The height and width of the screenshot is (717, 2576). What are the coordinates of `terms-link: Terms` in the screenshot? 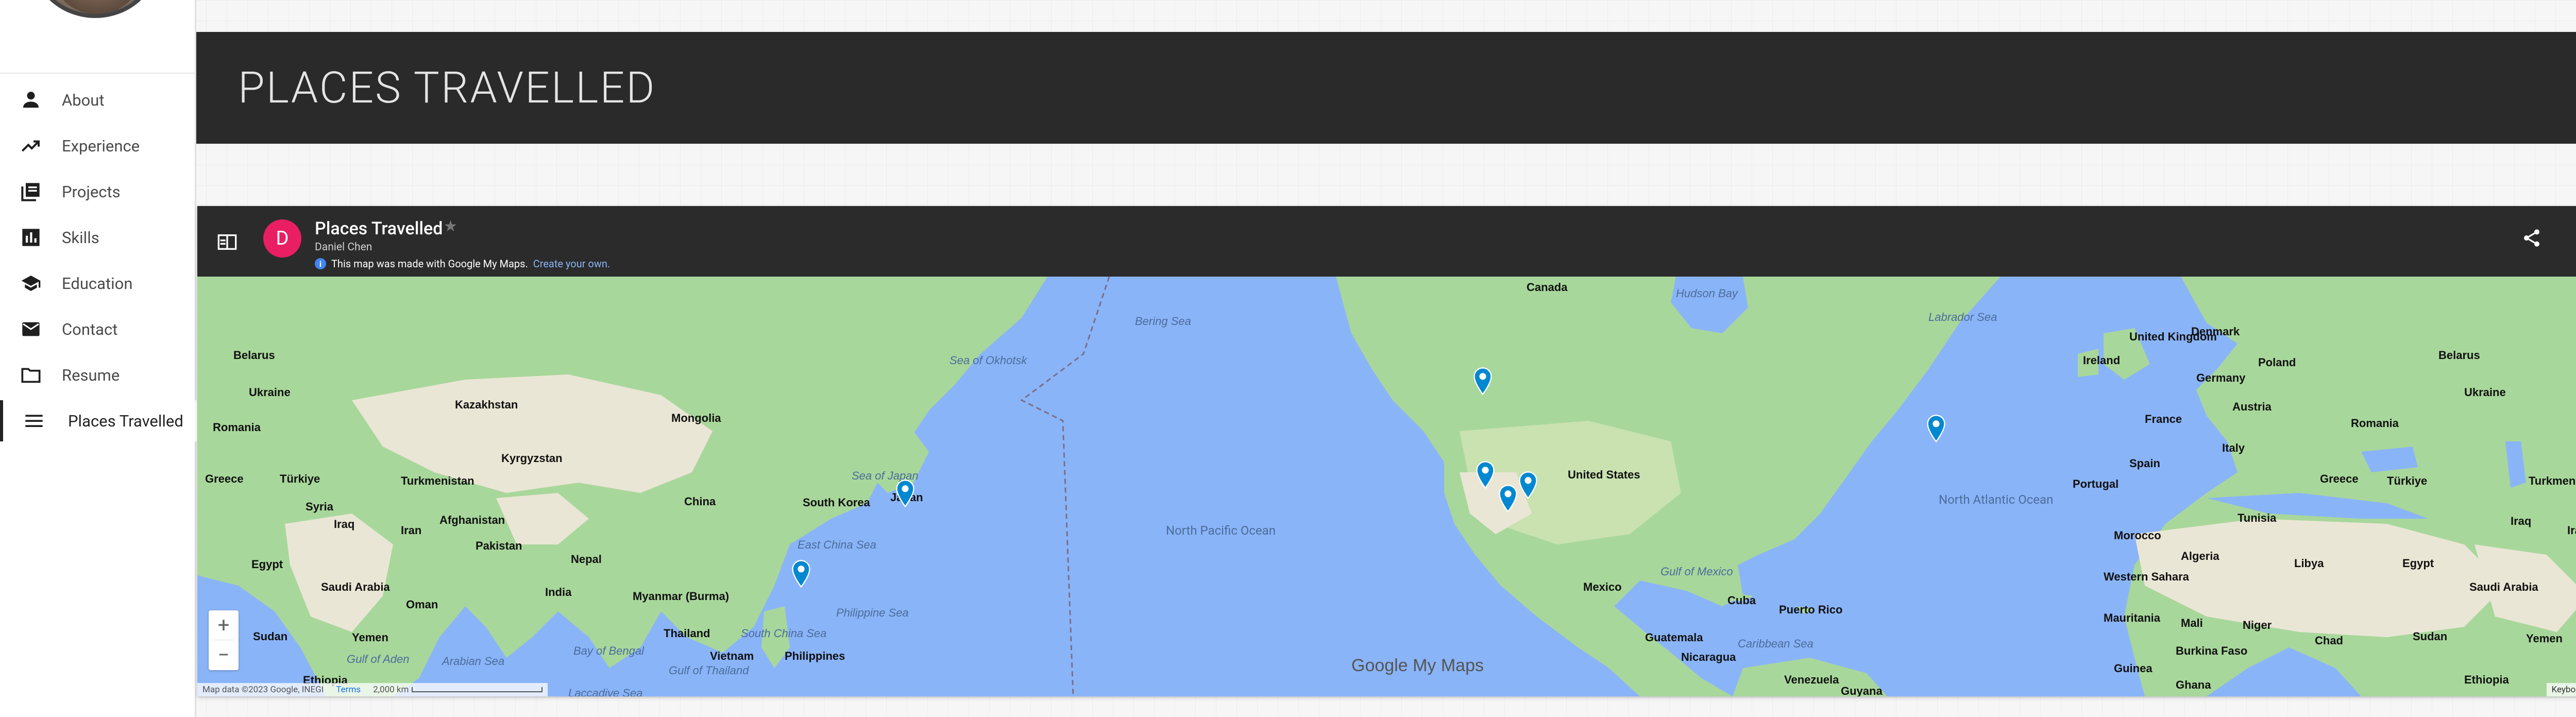 It's located at (348, 690).